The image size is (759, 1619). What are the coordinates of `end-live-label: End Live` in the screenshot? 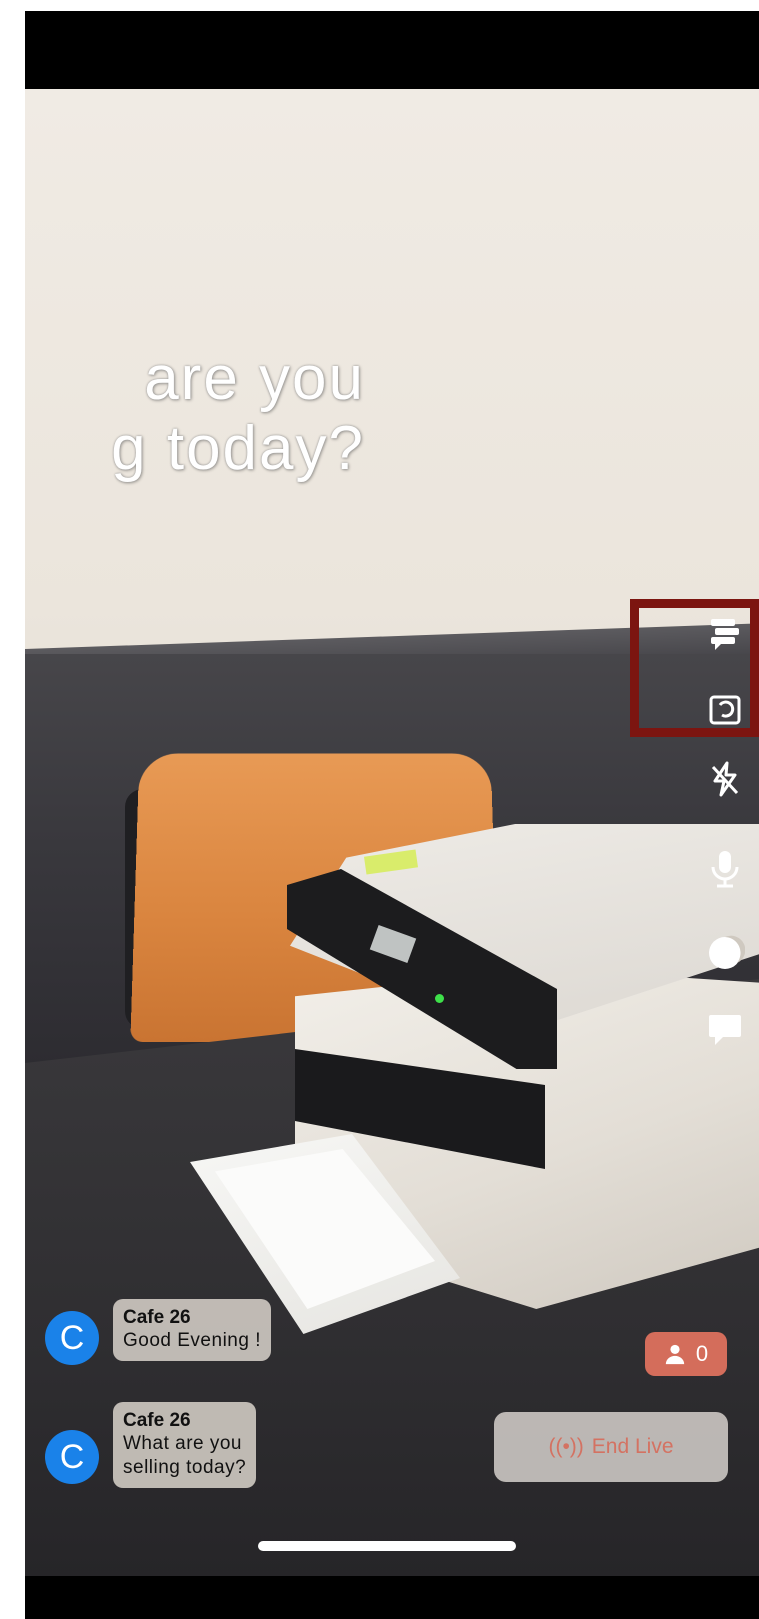 It's located at (632, 1446).